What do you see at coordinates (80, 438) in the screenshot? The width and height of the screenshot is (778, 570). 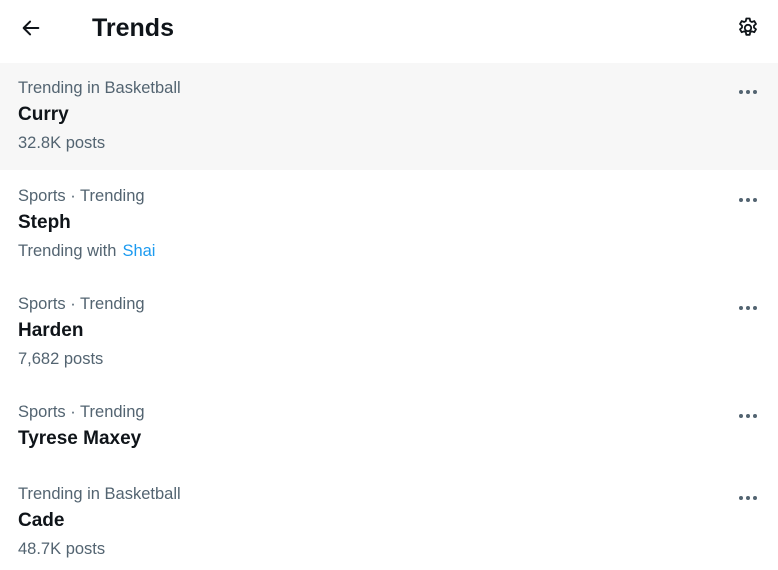 I see `trend-name: Tyrese Maxey` at bounding box center [80, 438].